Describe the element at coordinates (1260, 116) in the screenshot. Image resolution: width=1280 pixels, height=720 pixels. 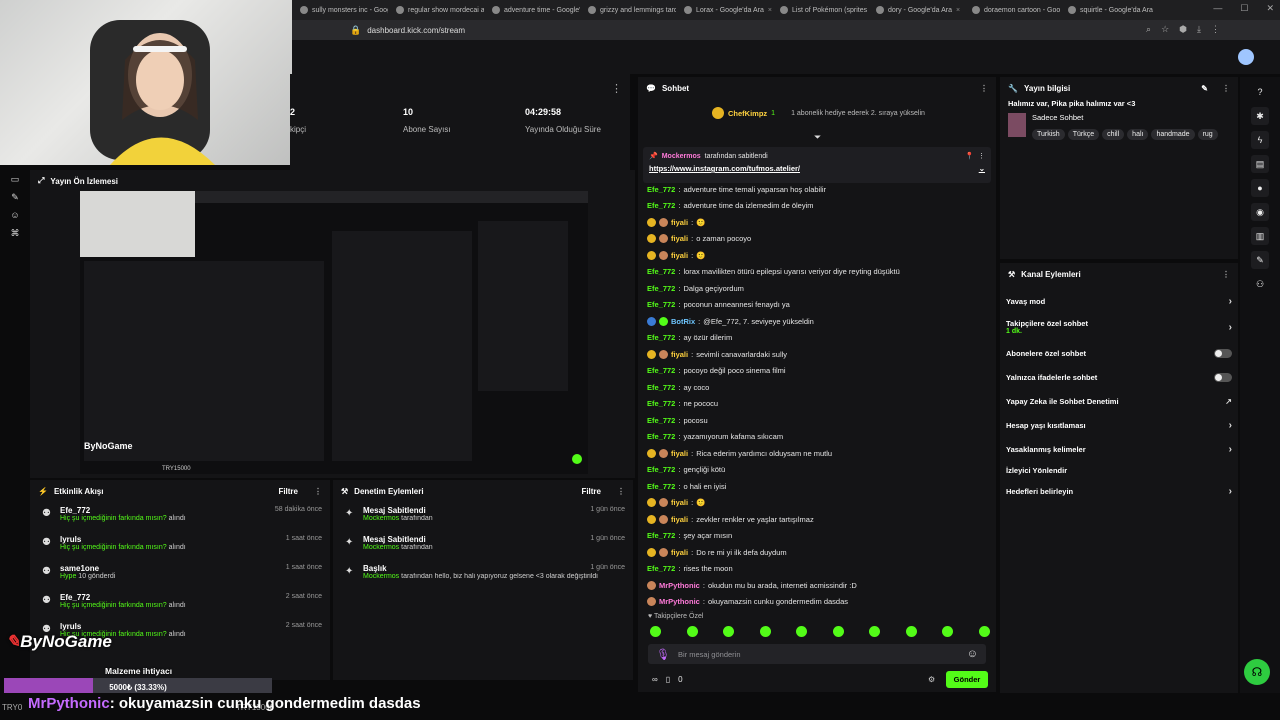
I see `bug-icon: ✱` at that location.